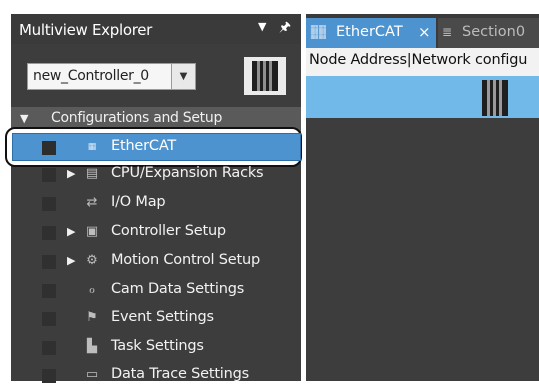 This screenshot has width=539, height=390. I want to click on tree-item-task-settings: ▙ Task Settings, so click(156, 348).